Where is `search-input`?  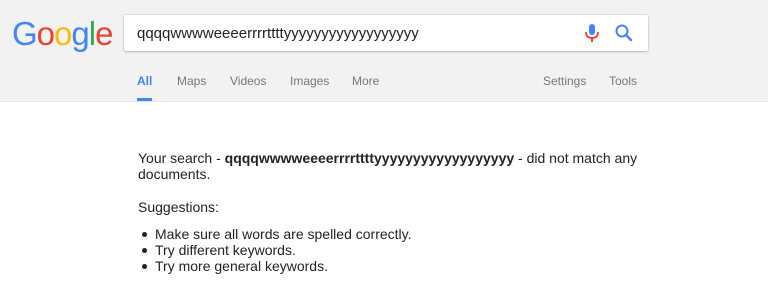 search-input is located at coordinates (357, 33).